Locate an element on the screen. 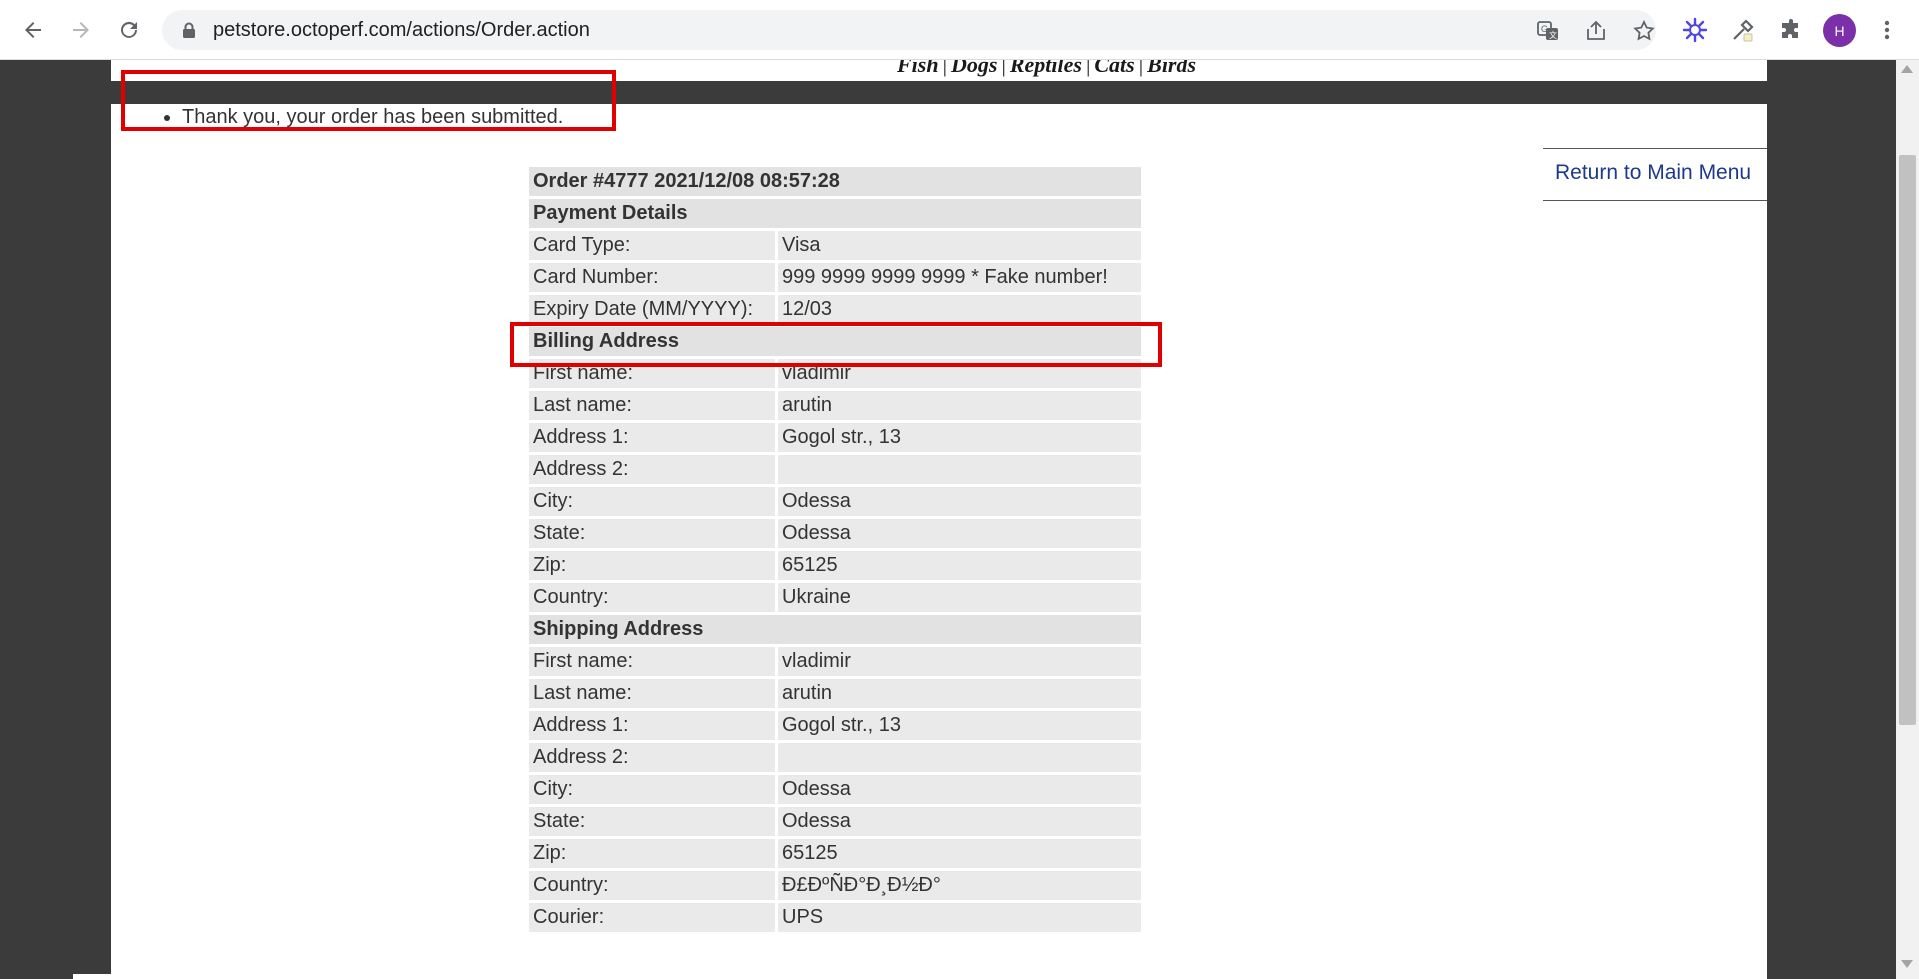 Image resolution: width=1919 pixels, height=979 pixels. billing-address2-value is located at coordinates (959, 469).